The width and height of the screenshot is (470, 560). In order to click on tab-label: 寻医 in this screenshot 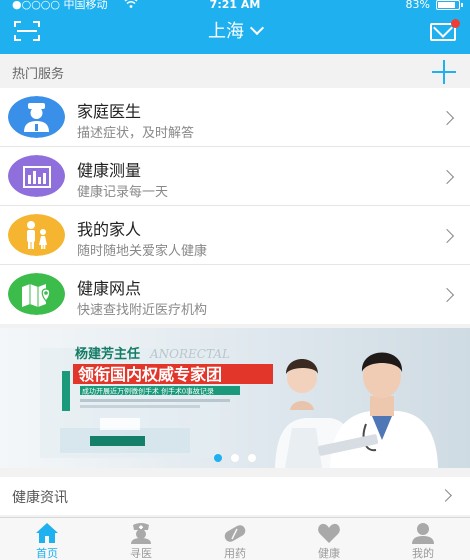, I will do `click(141, 553)`.